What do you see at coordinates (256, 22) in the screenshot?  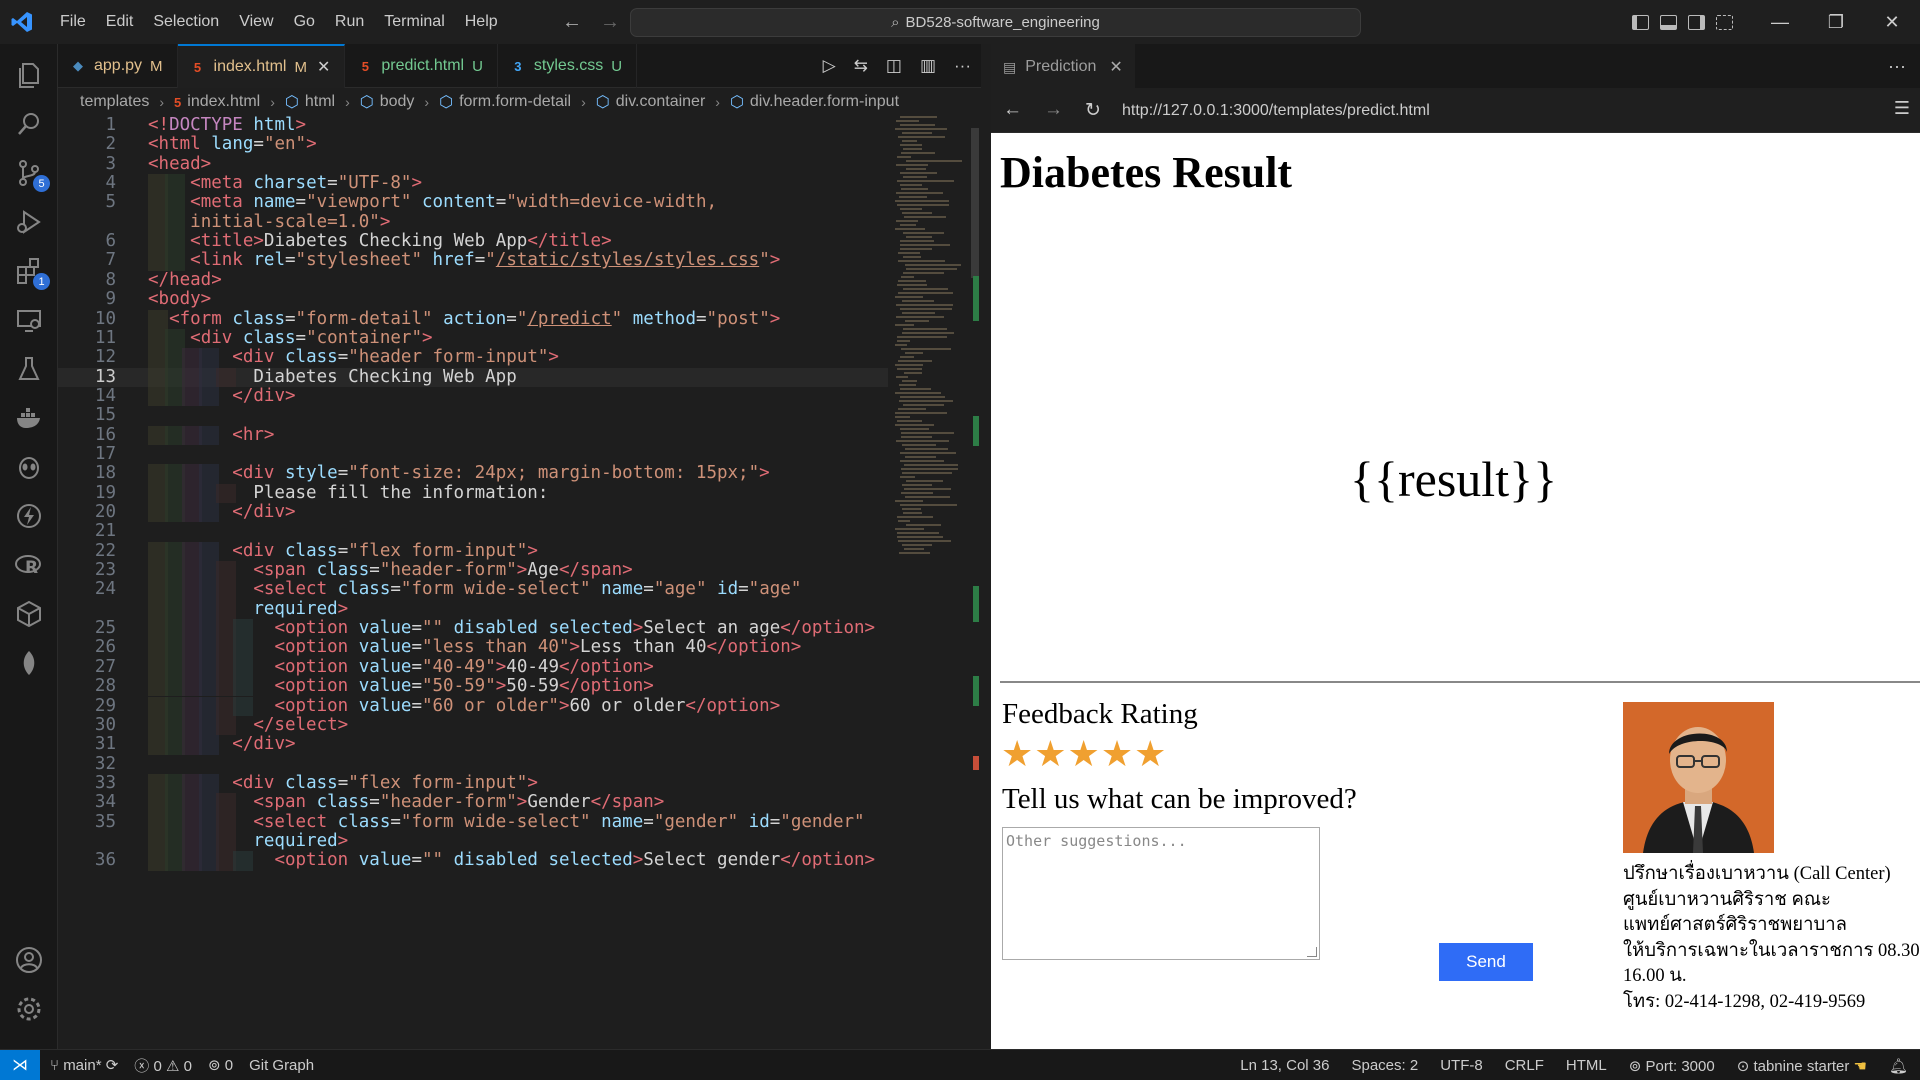 I see `menu-view: View` at bounding box center [256, 22].